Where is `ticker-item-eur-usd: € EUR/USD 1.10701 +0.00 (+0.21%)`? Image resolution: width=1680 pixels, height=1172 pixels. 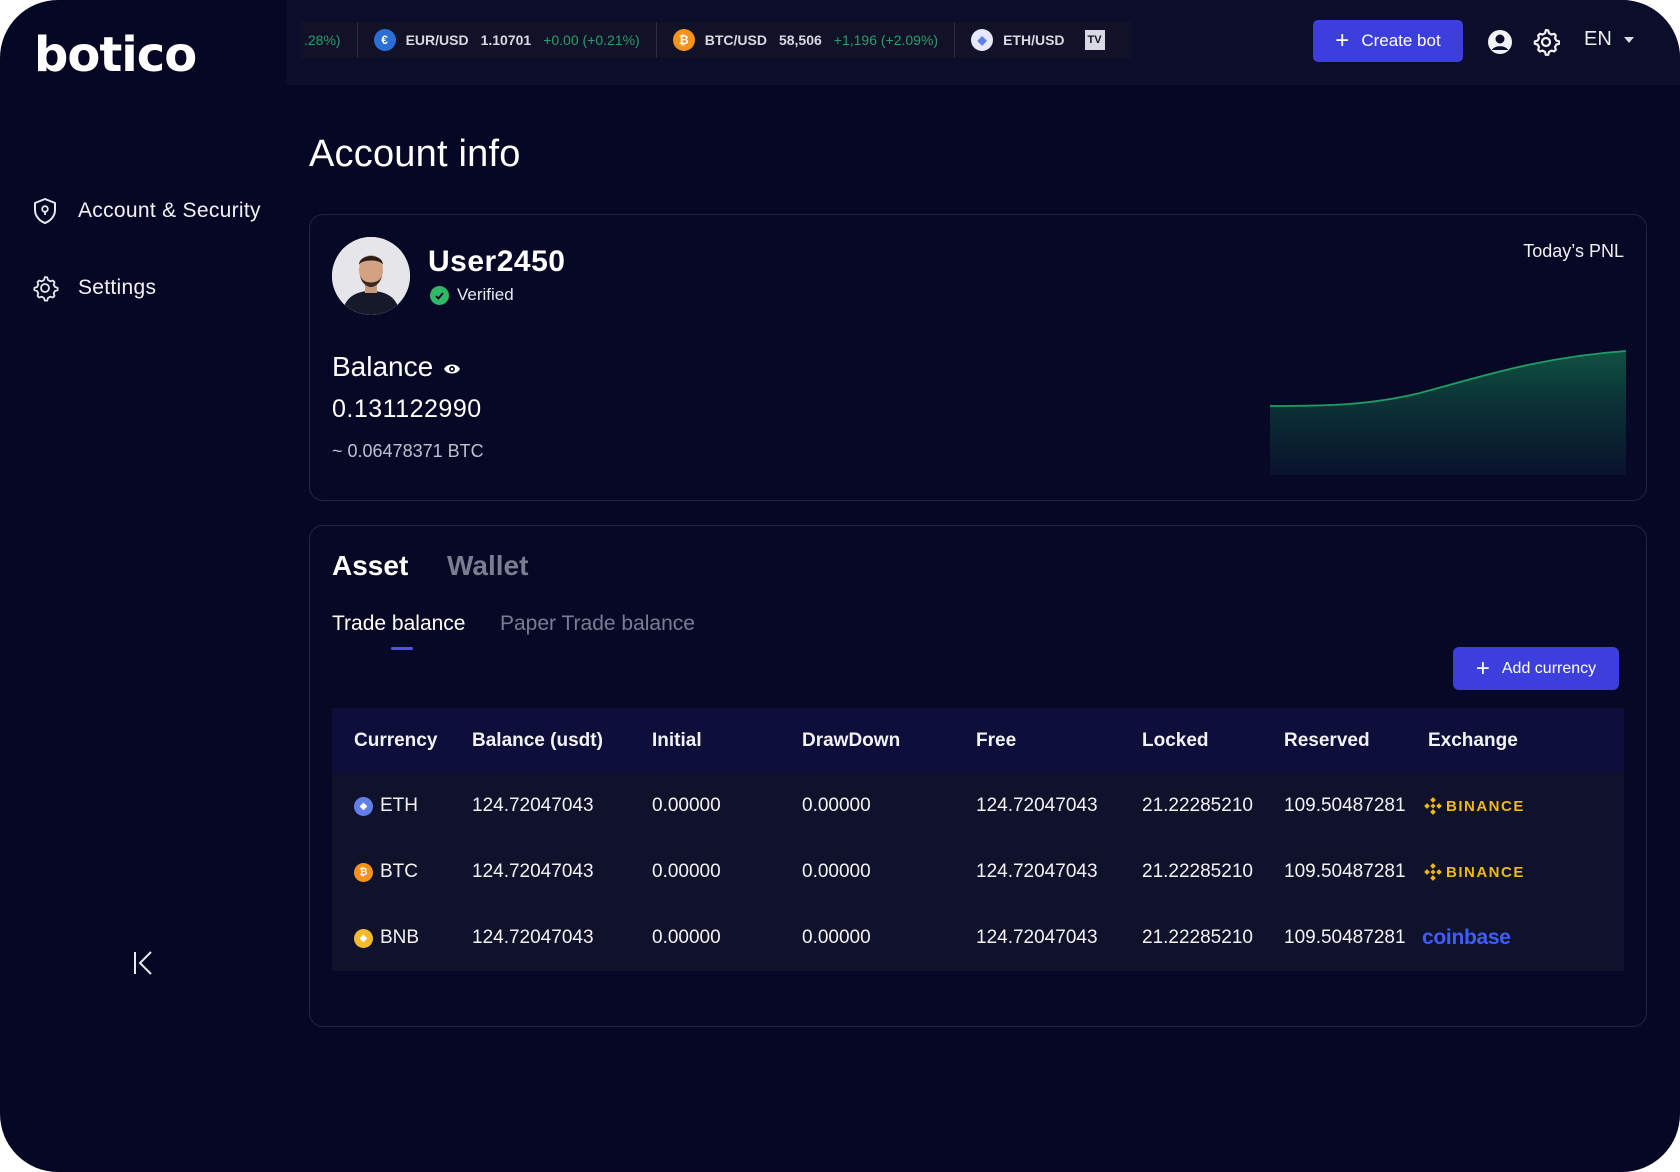 ticker-item-eur-usd: € EUR/USD 1.10701 +0.00 (+0.21%) is located at coordinates (507, 40).